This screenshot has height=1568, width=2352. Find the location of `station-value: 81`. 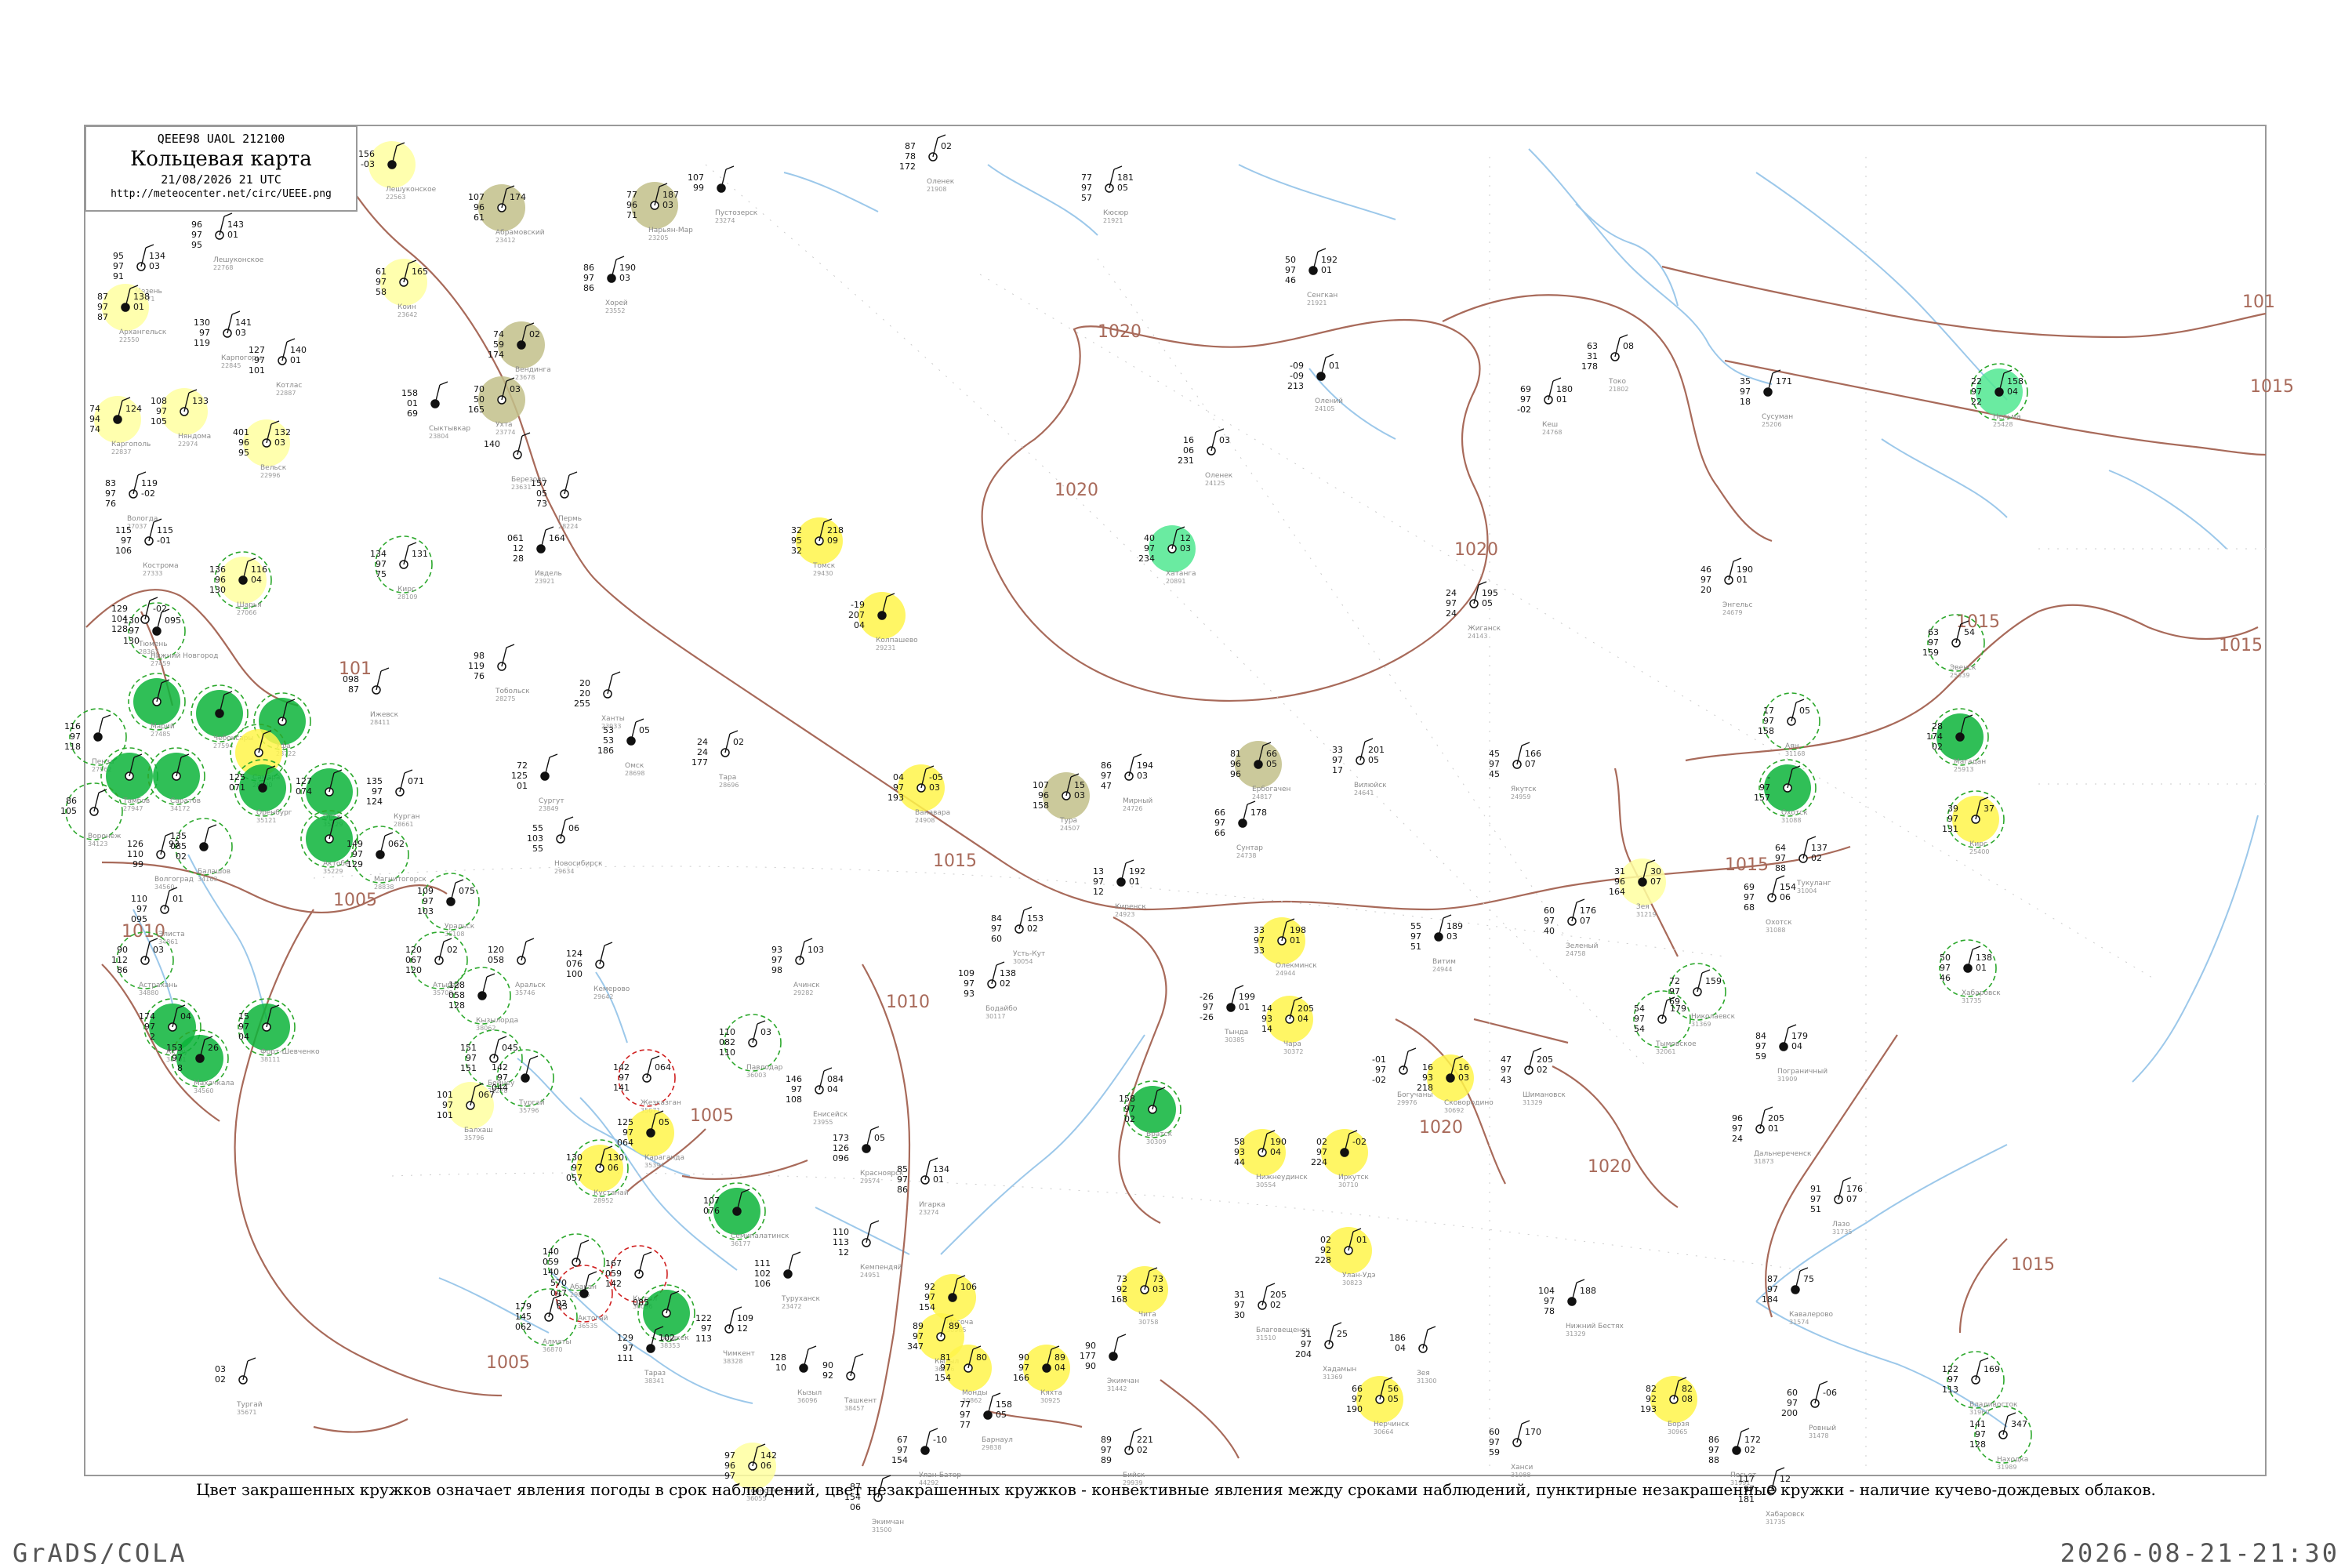

station-value: 81 is located at coordinates (945, 1357).